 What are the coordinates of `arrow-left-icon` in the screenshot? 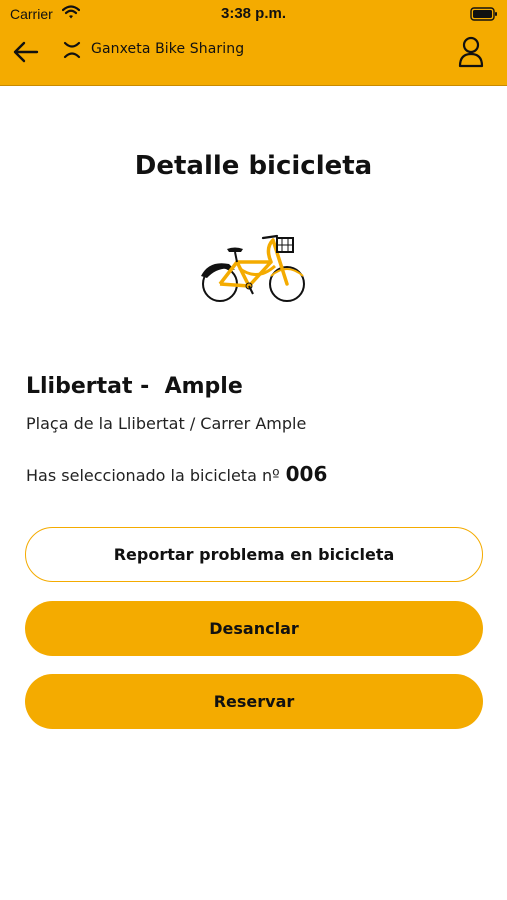 It's located at (26, 52).